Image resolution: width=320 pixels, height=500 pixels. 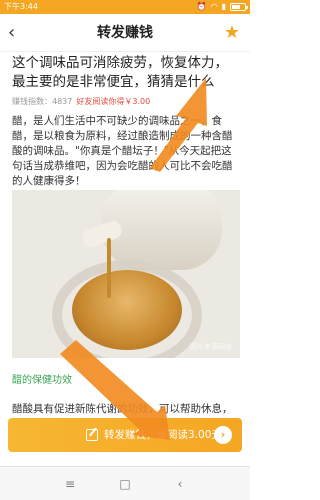 I want to click on app-header: ‹ 转发赚钱 ★, so click(x=125, y=33).